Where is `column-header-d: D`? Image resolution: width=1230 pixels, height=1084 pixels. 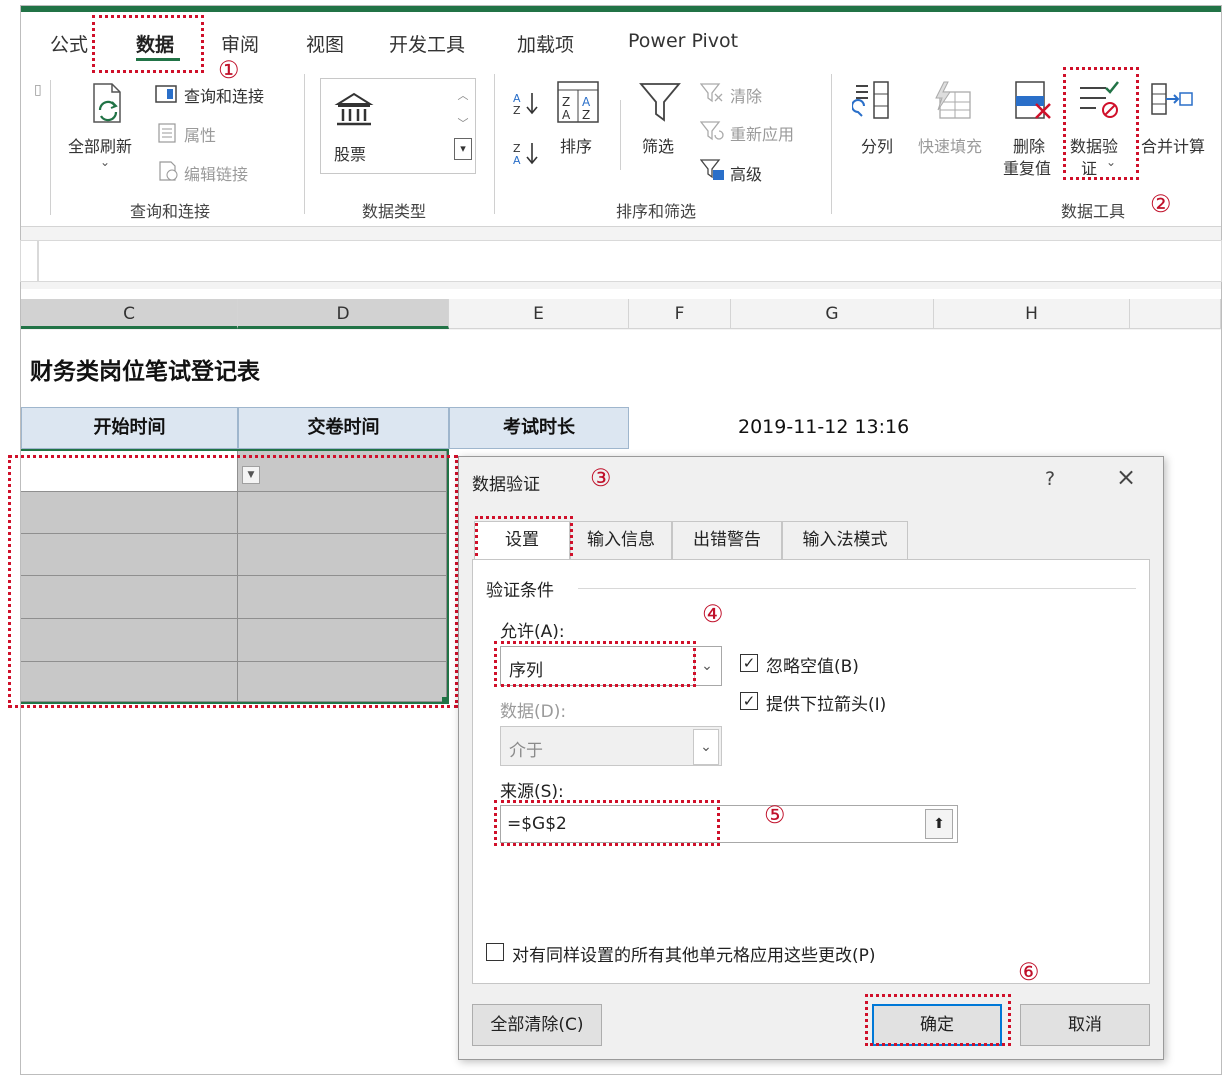
column-header-d: D is located at coordinates (343, 314).